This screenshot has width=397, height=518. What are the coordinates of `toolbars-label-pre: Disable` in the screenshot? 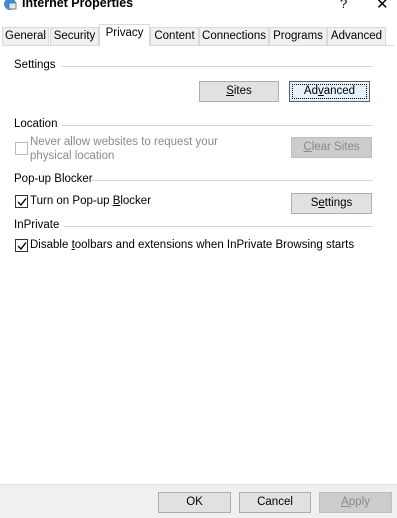 It's located at (51, 245).